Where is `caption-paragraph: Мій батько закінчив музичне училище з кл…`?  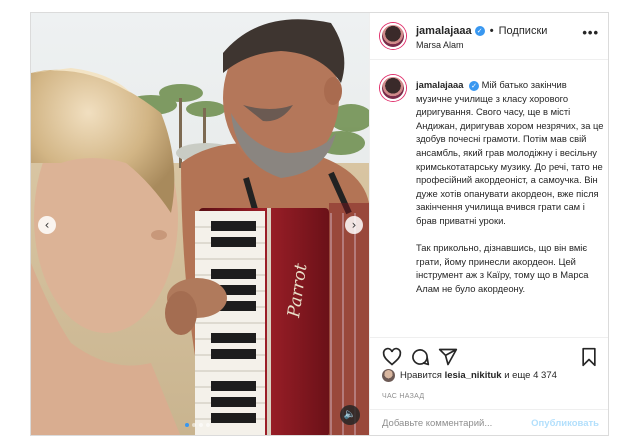 caption-paragraph: Мій батько закінчив музичне училище з кл… is located at coordinates (510, 152).